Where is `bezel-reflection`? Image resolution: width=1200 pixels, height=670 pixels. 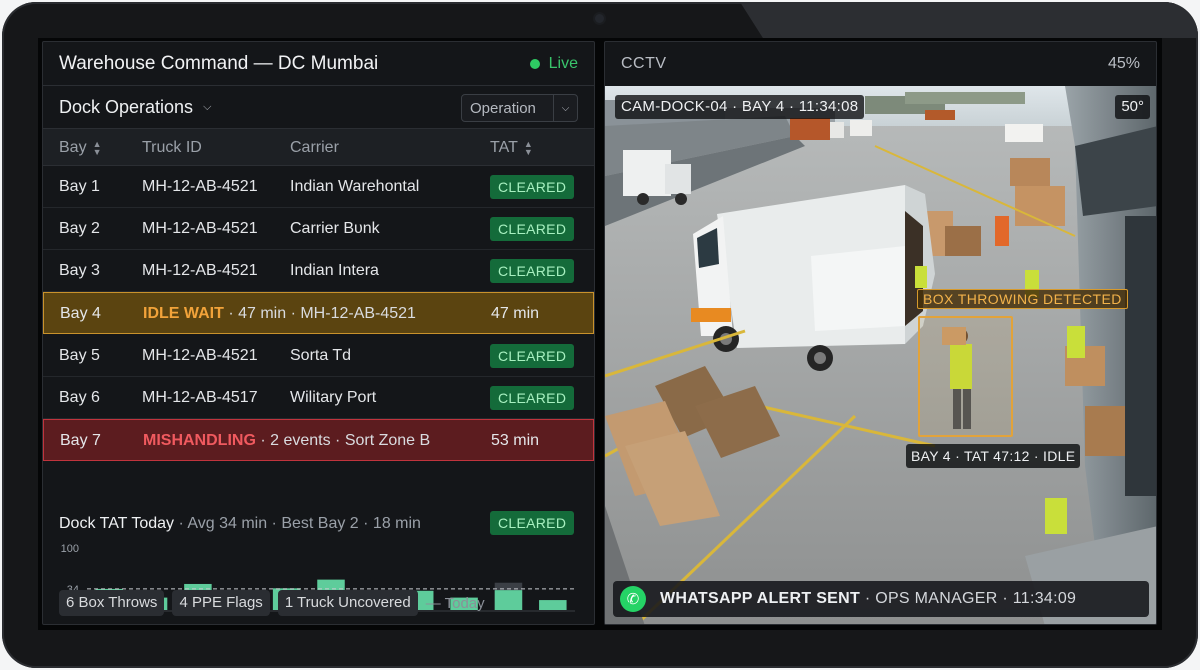
bezel-reflection is located at coordinates (969, 20).